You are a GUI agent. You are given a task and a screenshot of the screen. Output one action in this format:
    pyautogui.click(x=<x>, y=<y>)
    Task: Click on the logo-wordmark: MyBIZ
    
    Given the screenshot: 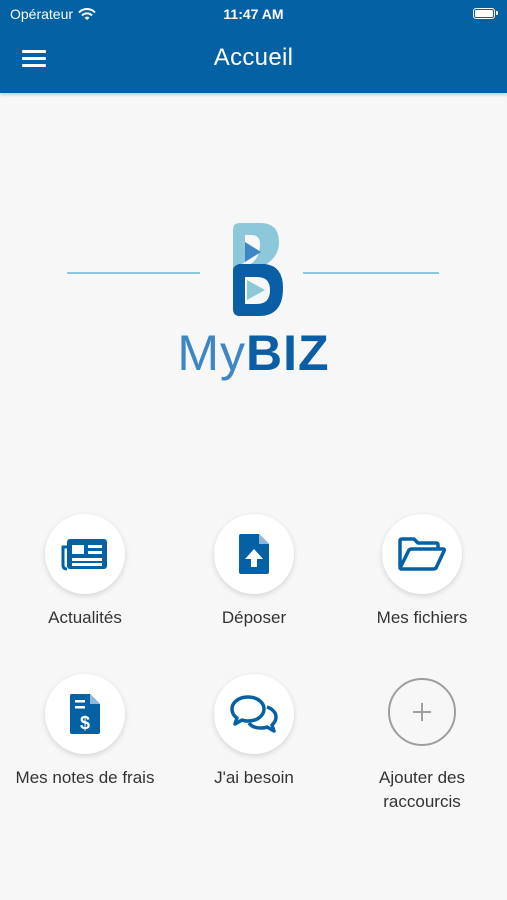 What is the action you would take?
    pyautogui.click(x=253, y=353)
    